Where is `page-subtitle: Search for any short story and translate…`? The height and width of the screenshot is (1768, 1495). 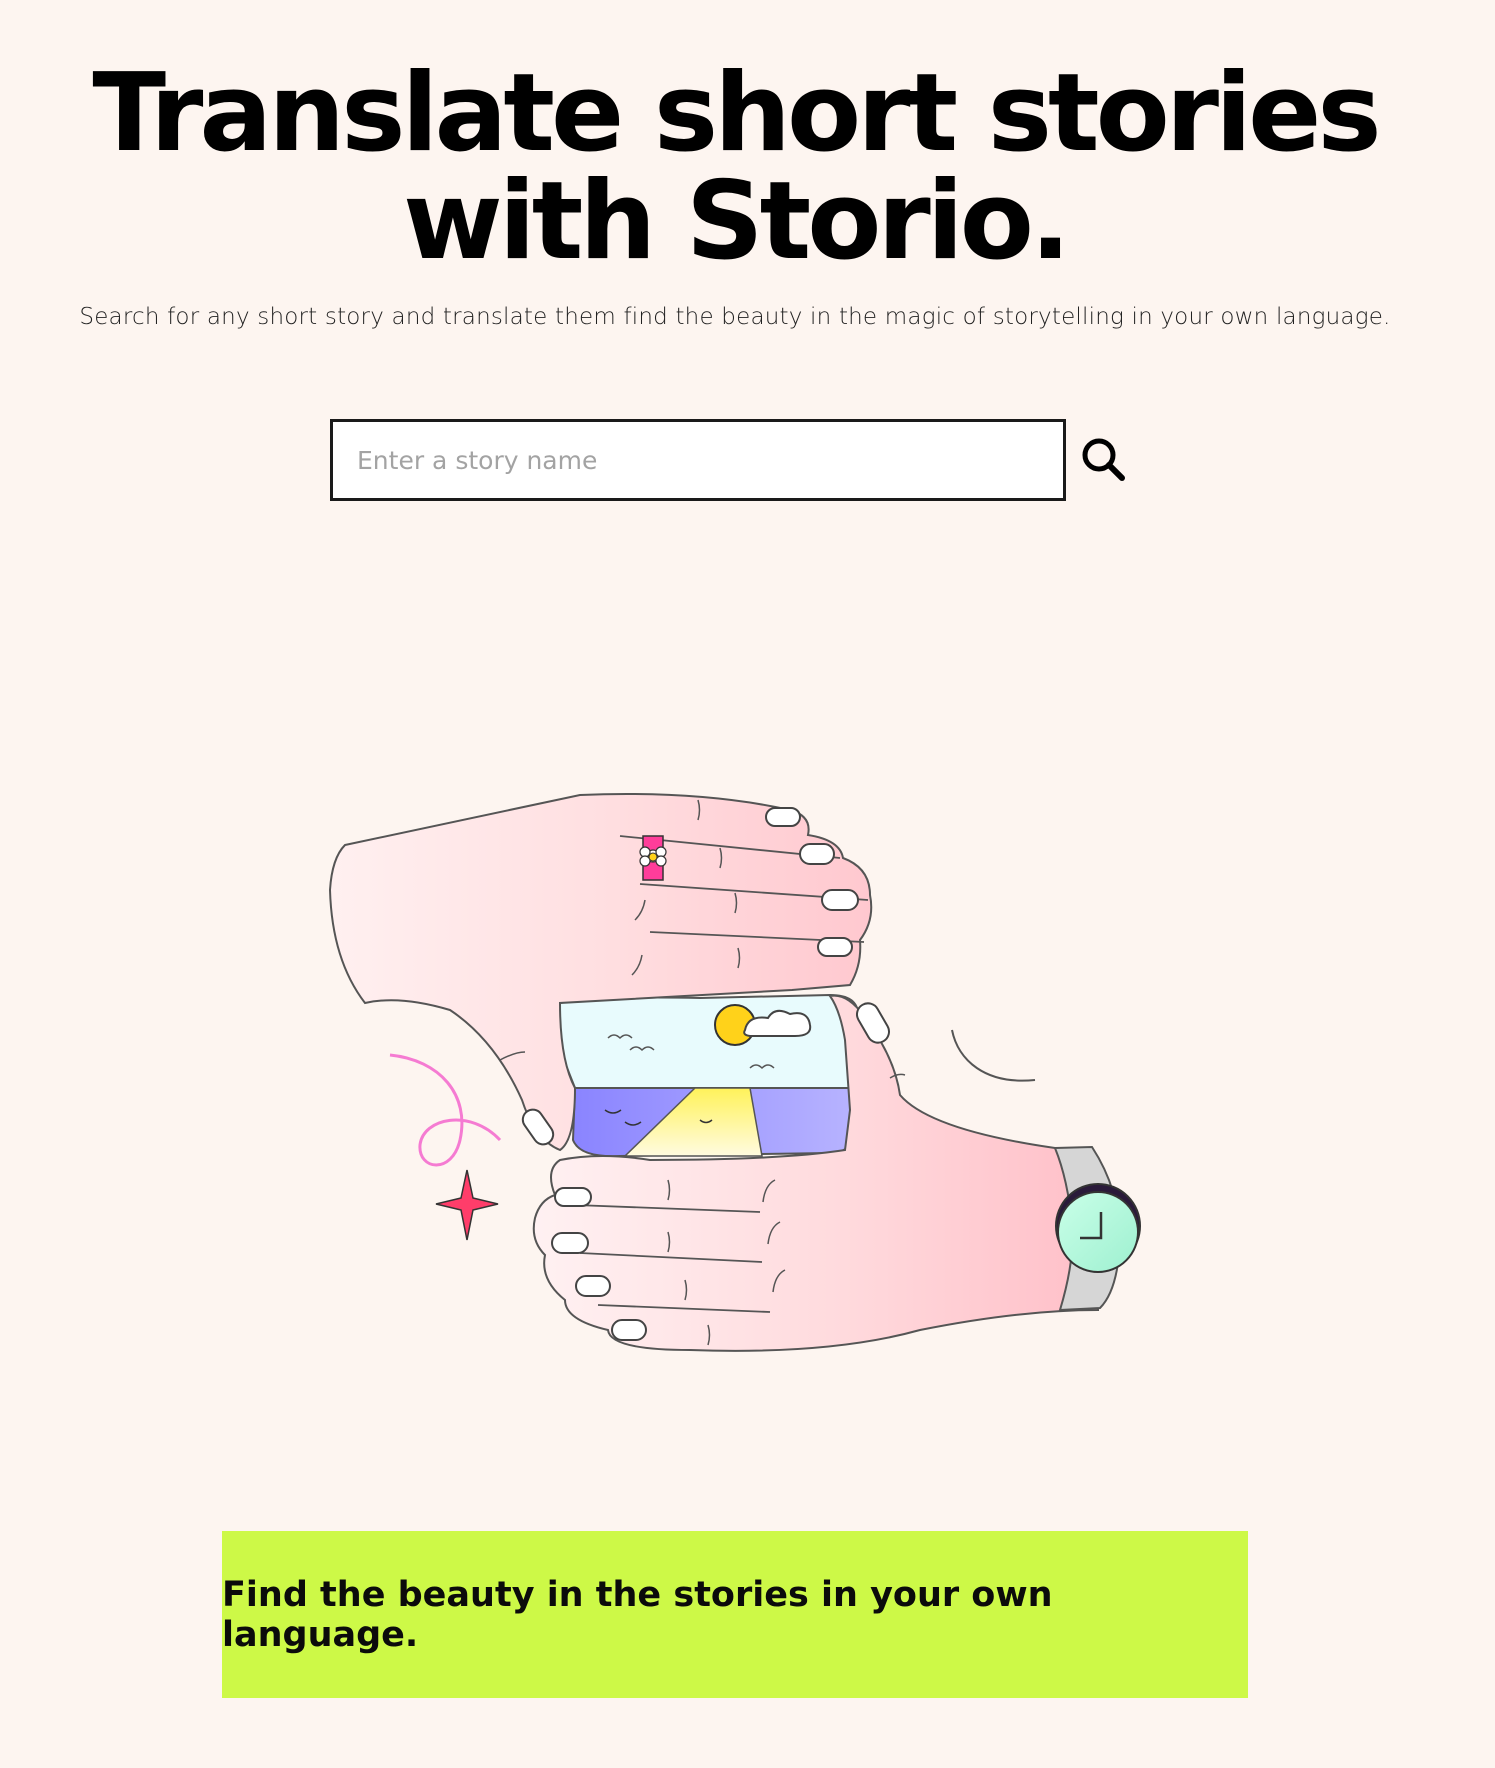
page-subtitle: Search for any short story and translate… is located at coordinates (735, 317).